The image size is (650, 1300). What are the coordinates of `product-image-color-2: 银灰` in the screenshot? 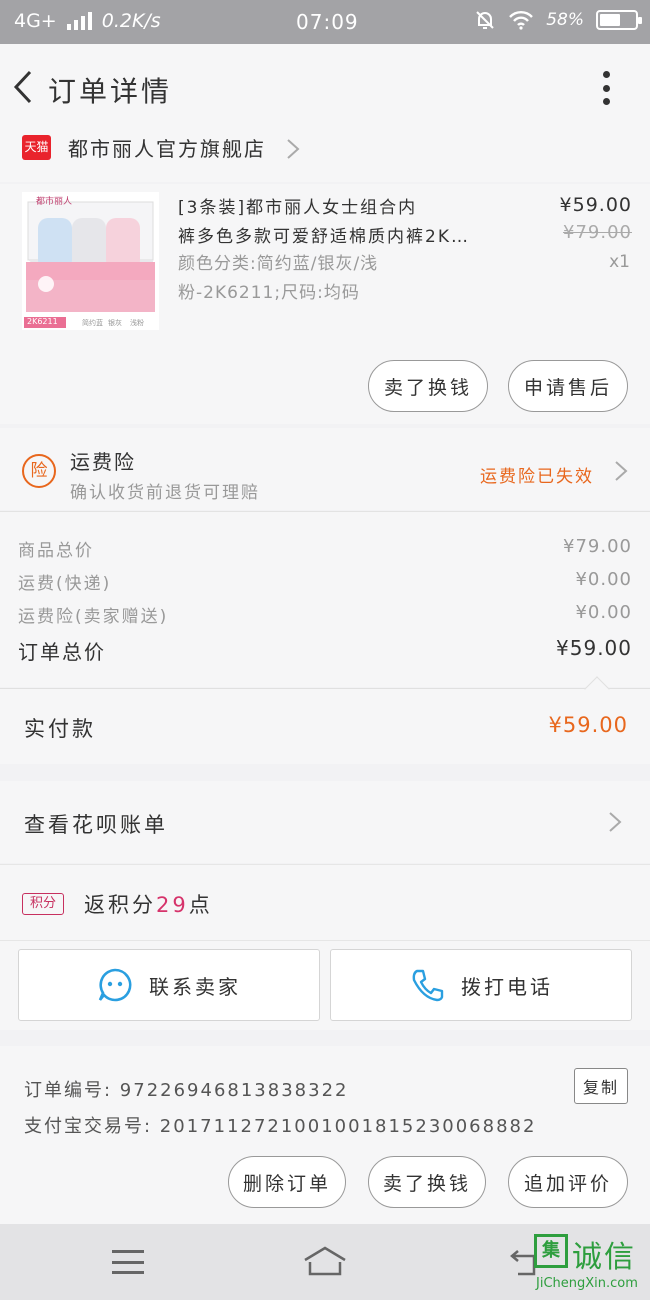 It's located at (115, 323).